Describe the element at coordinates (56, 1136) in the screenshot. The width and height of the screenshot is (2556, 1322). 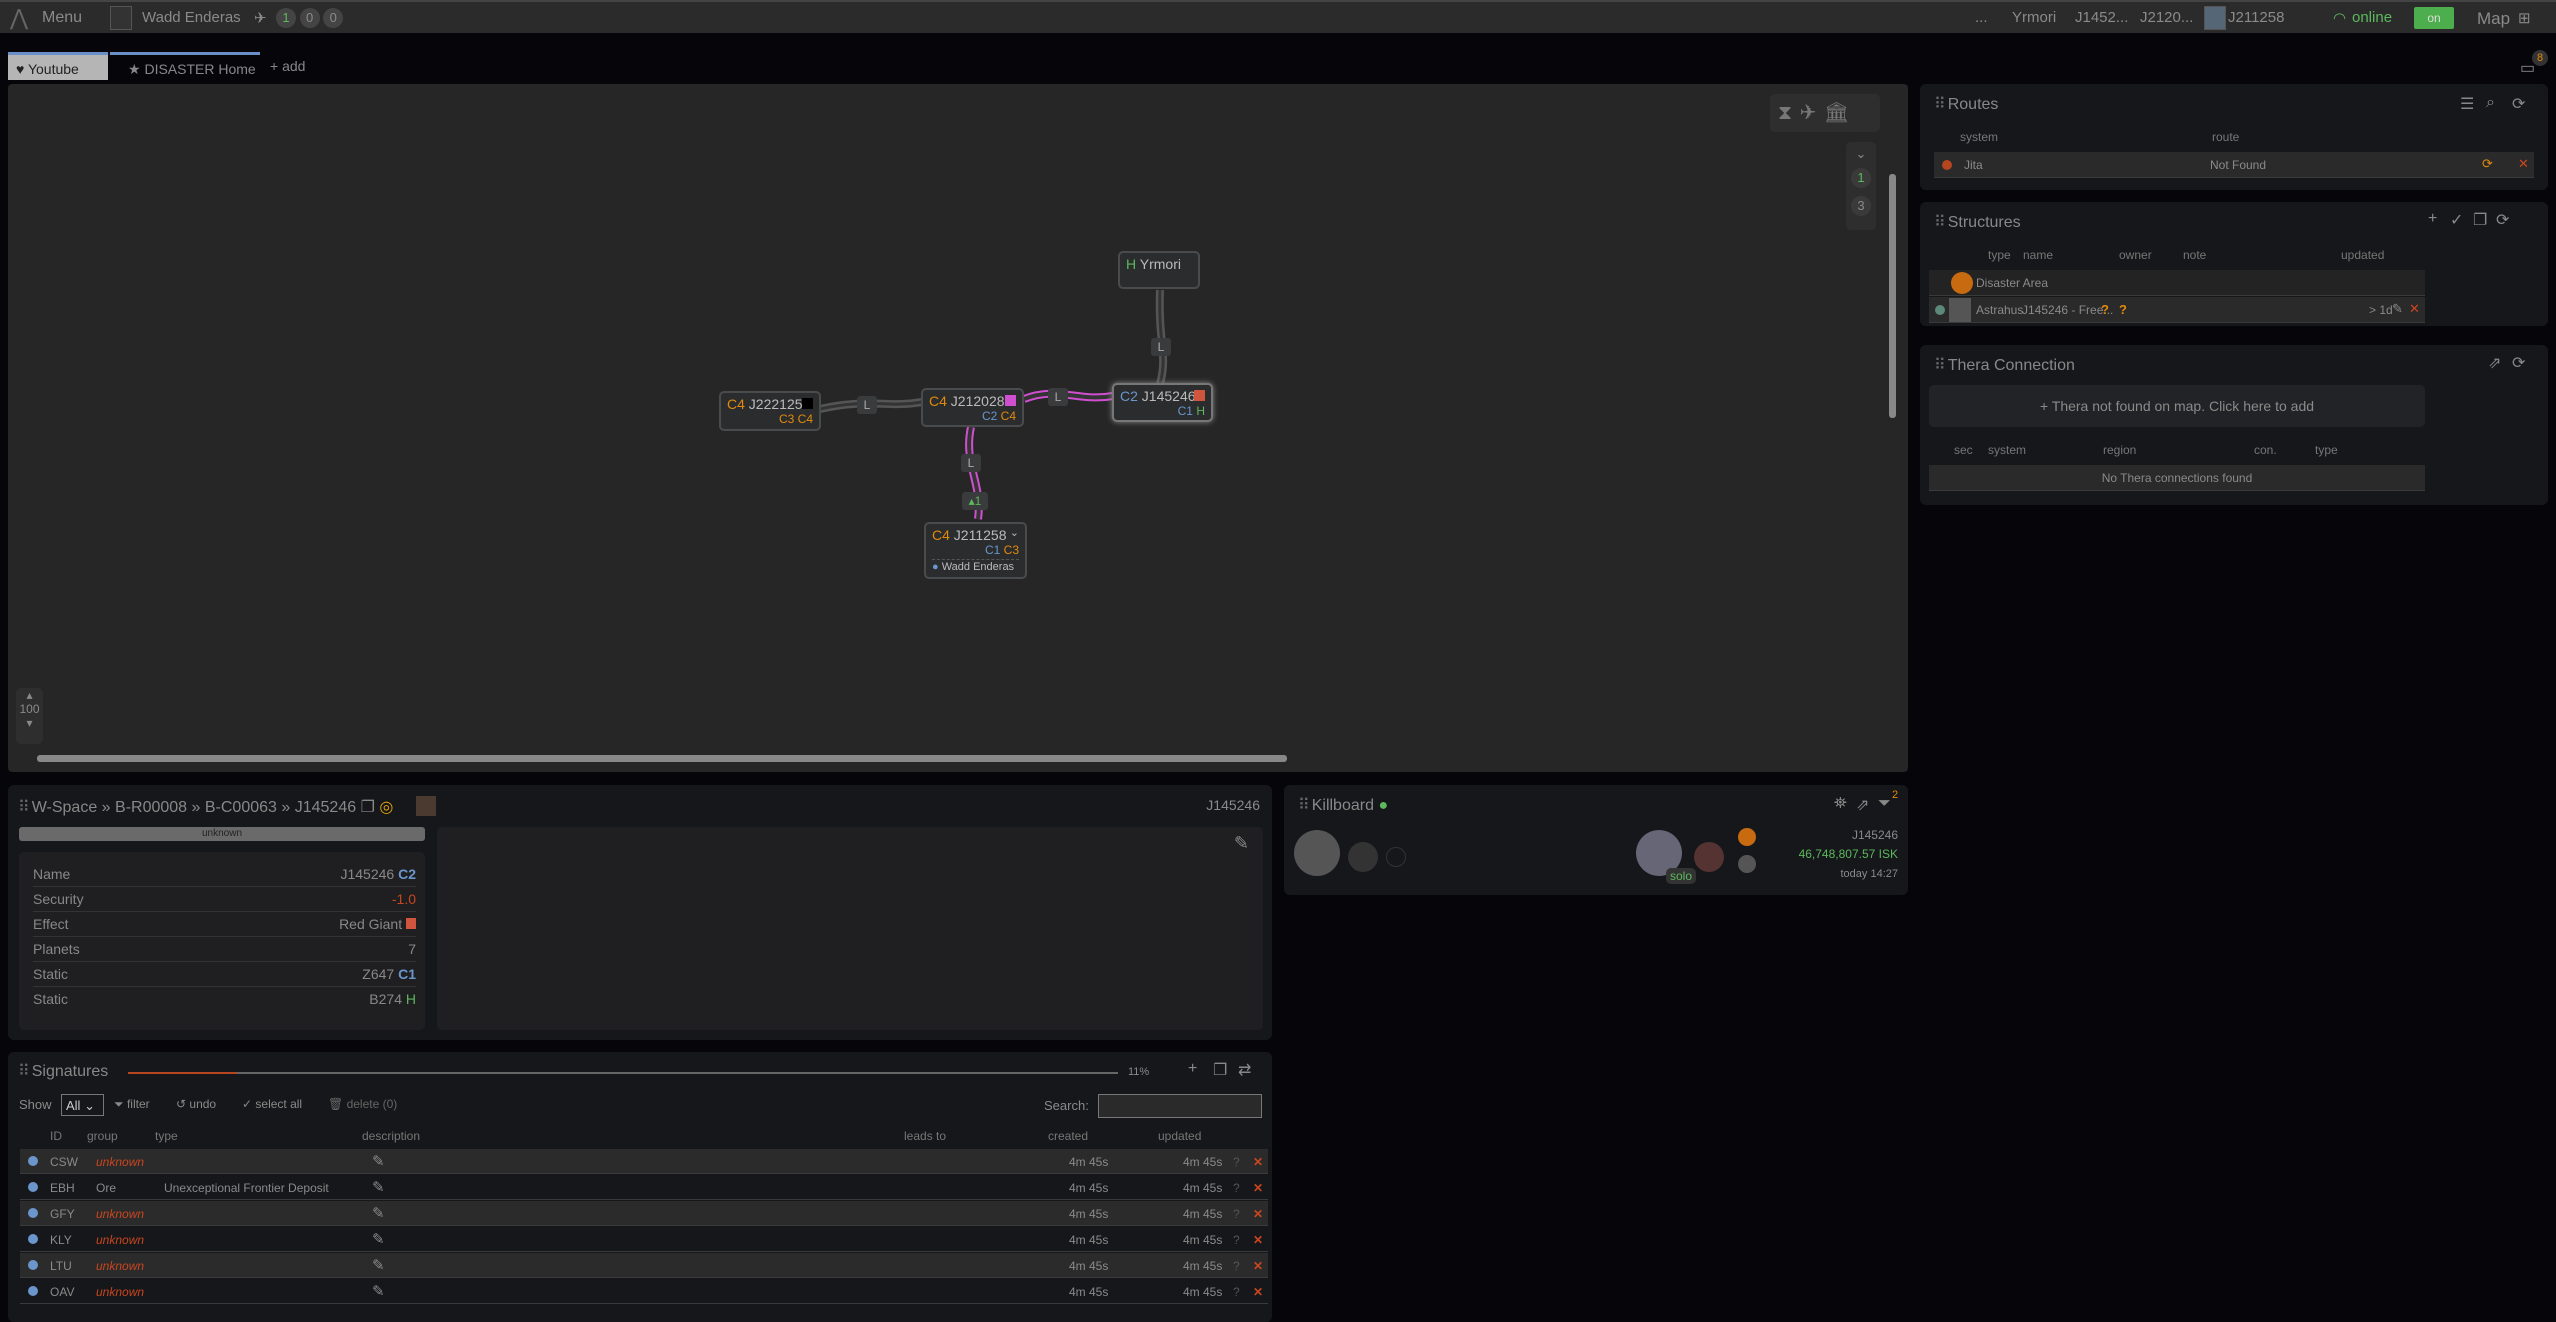
I see `column-header: ID` at that location.